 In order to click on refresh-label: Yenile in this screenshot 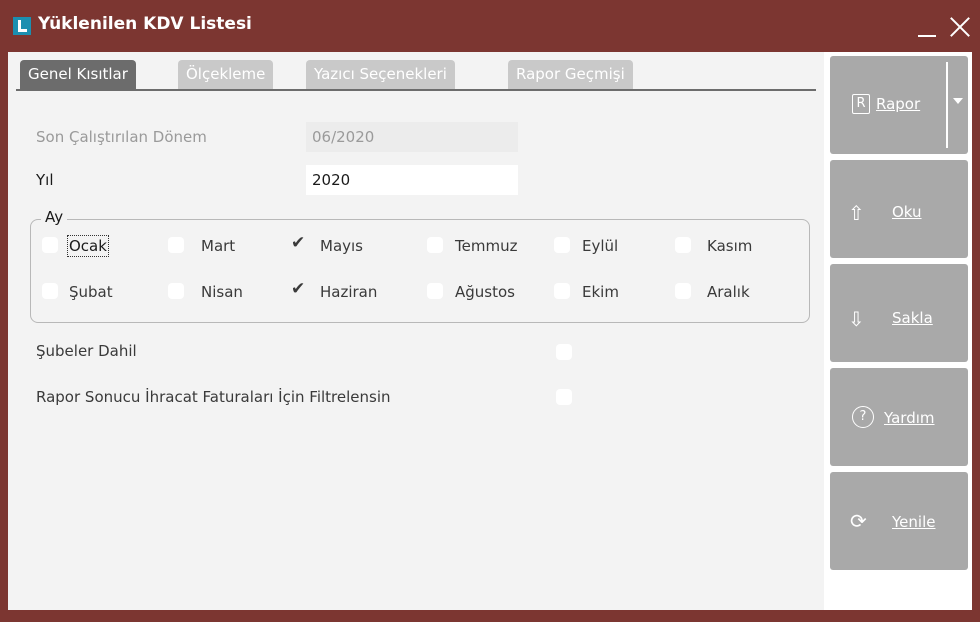, I will do `click(914, 522)`.